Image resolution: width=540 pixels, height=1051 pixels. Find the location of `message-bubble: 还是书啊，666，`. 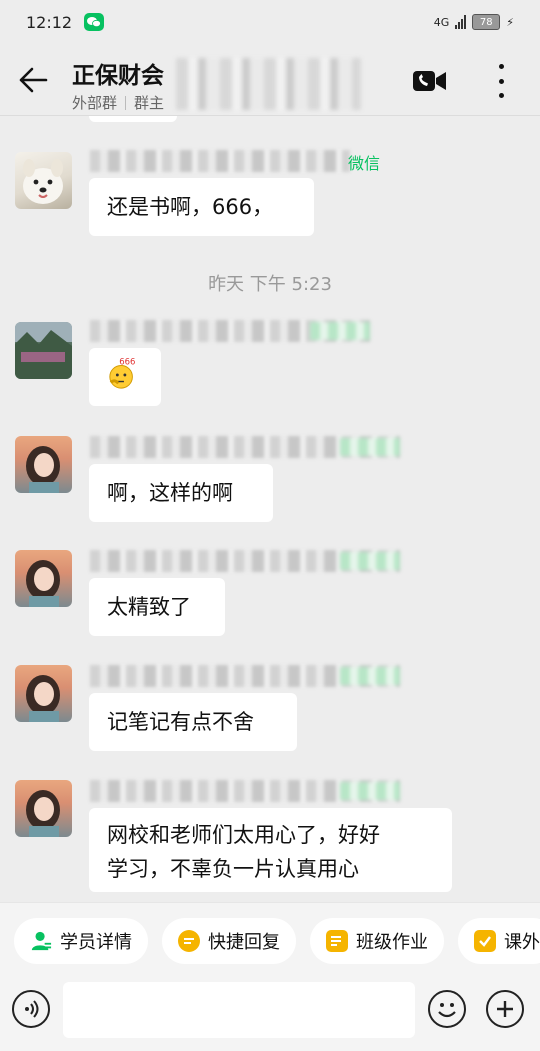

message-bubble: 还是书啊，666， is located at coordinates (201, 207).